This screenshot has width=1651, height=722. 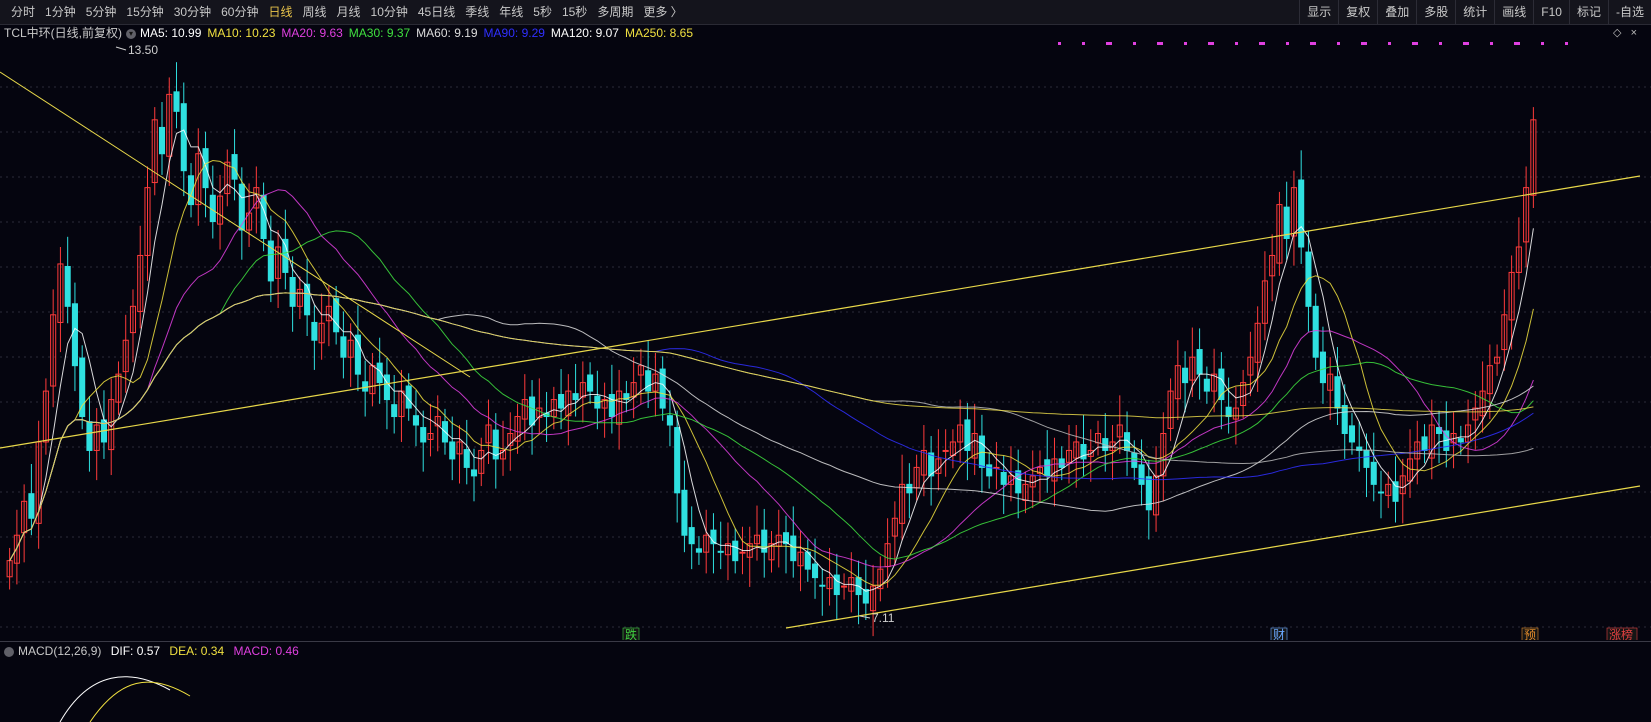 What do you see at coordinates (1551, 12) in the screenshot?
I see `tool-button-6: F10` at bounding box center [1551, 12].